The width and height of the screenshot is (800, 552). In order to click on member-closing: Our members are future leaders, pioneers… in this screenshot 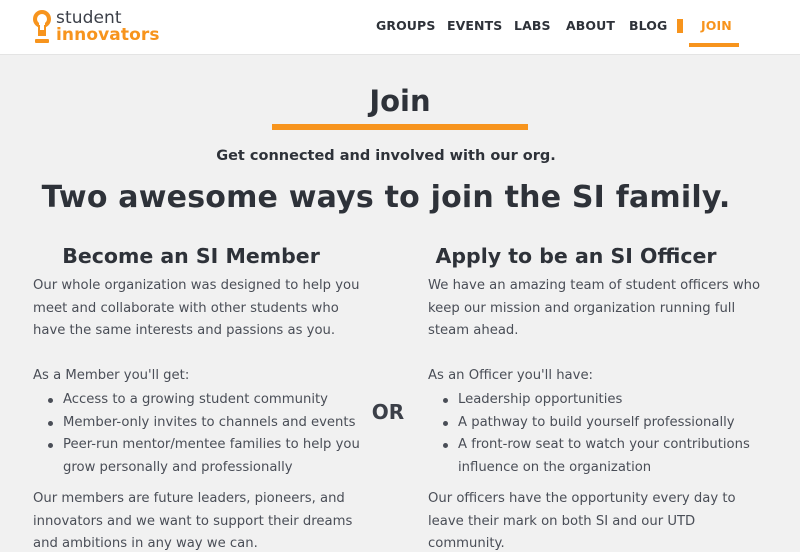, I will do `click(193, 521)`.